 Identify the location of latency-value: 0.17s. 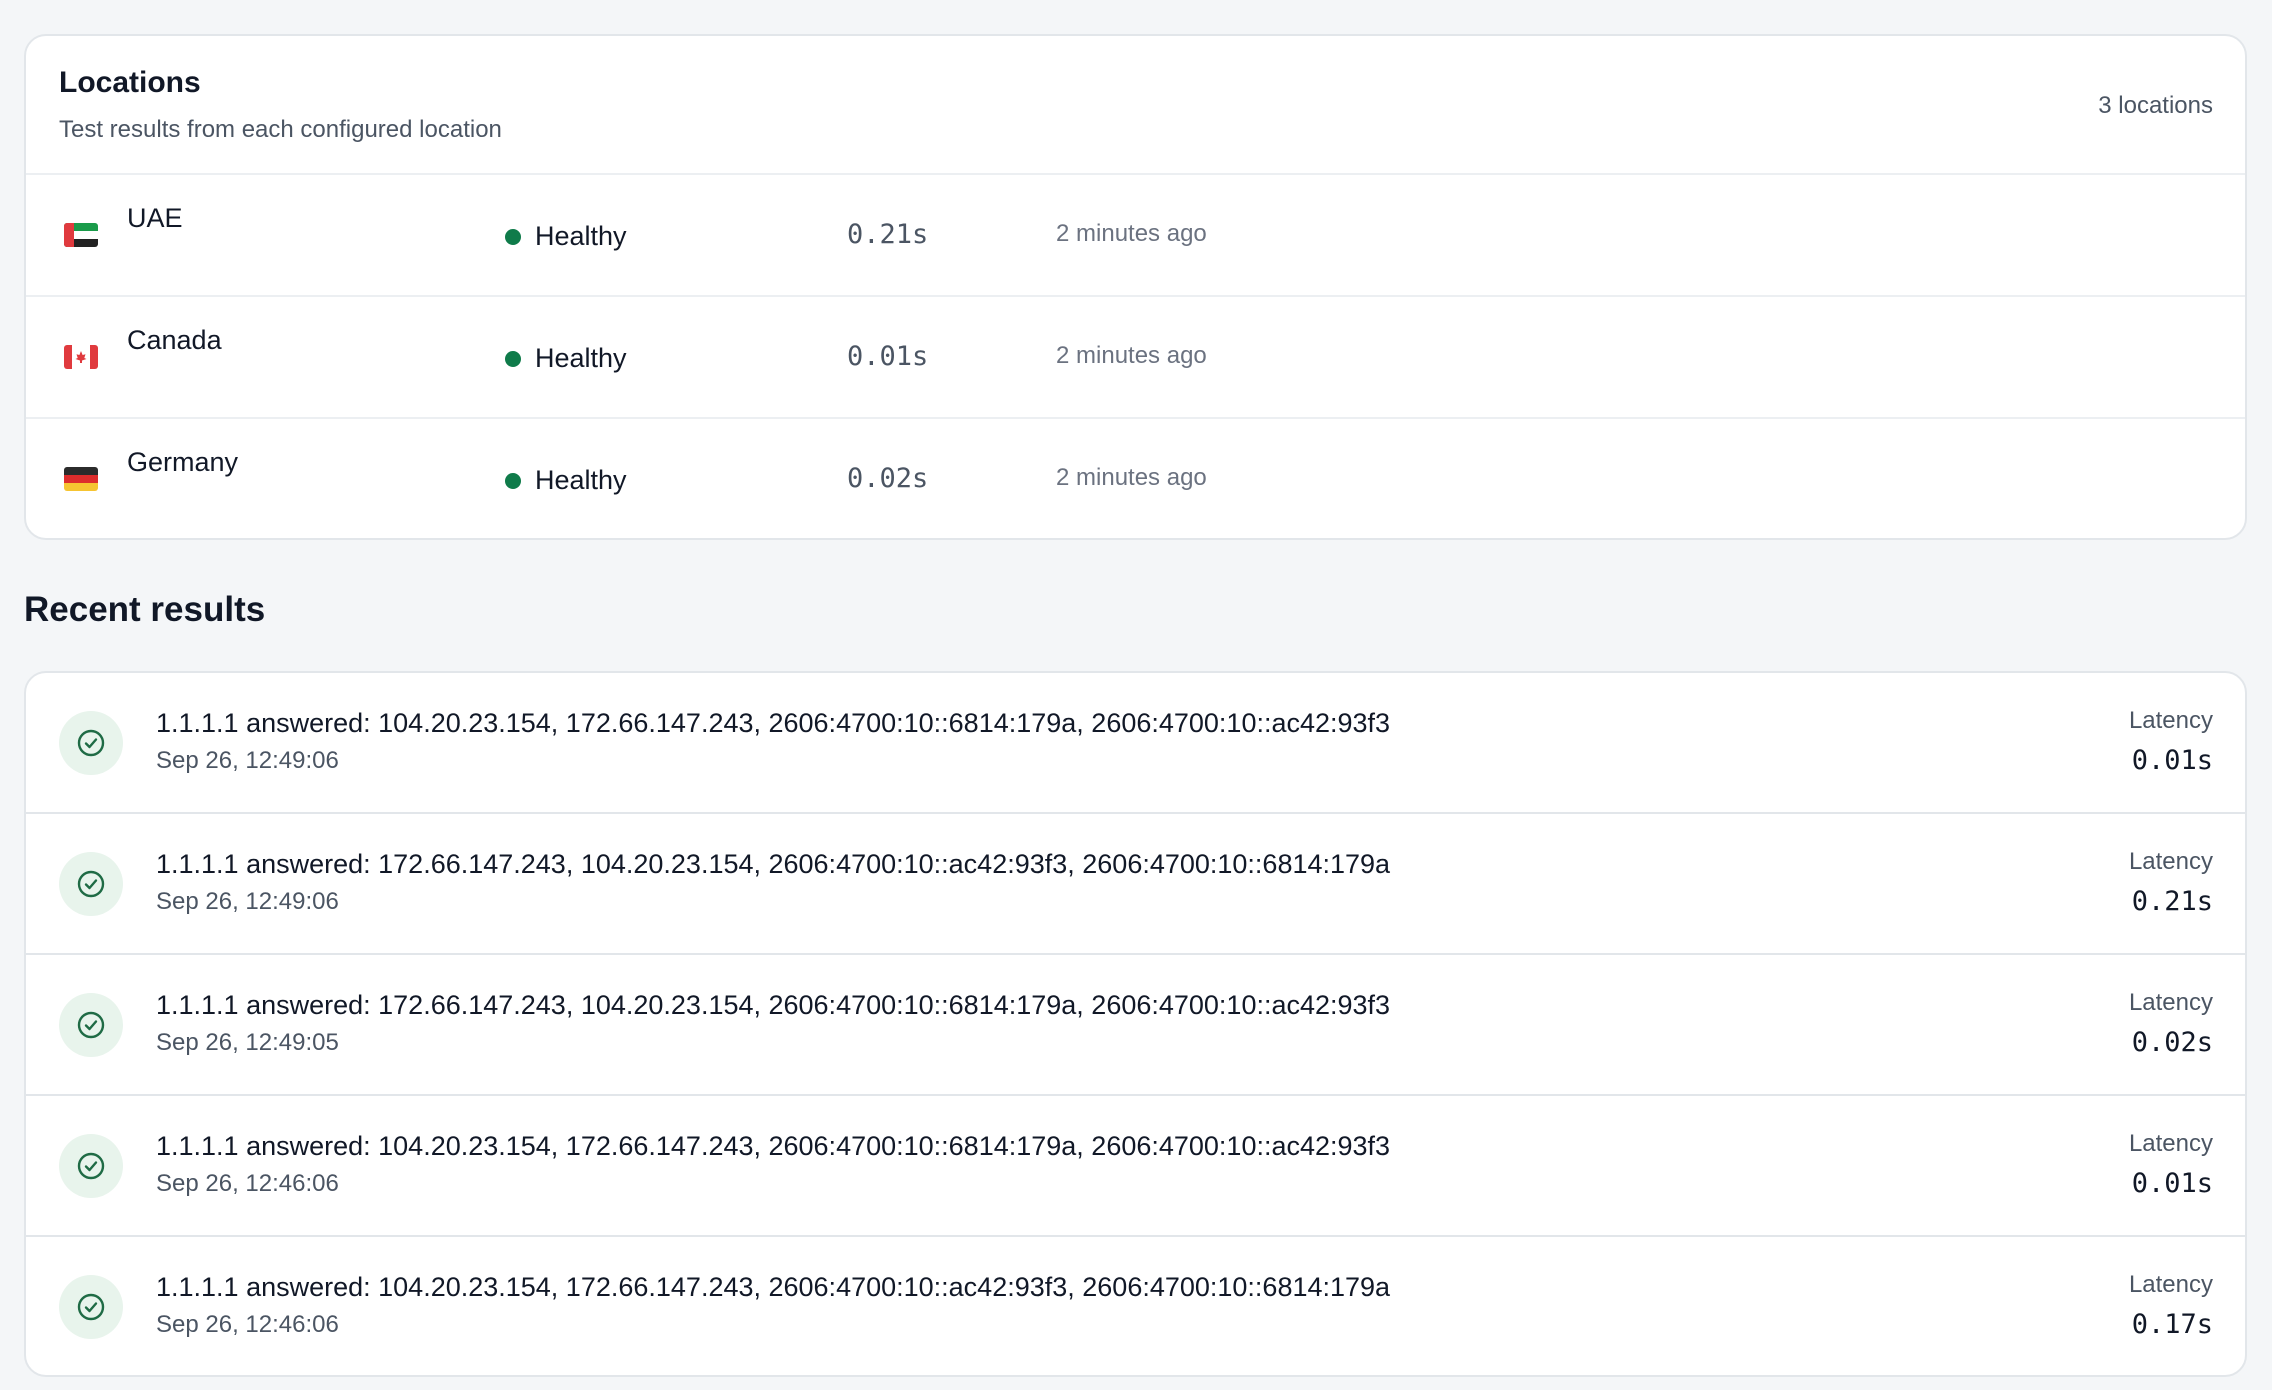
(2172, 1324).